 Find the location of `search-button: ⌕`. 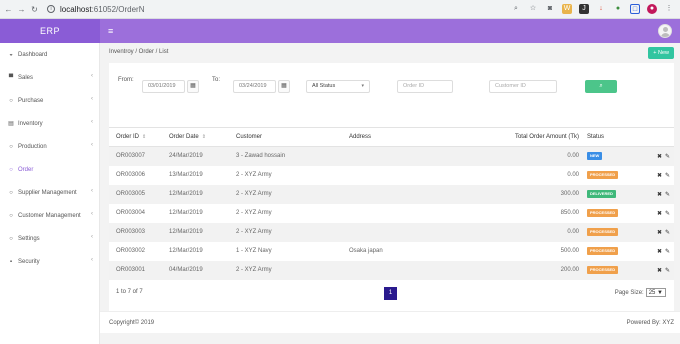

search-button: ⌕ is located at coordinates (601, 86).